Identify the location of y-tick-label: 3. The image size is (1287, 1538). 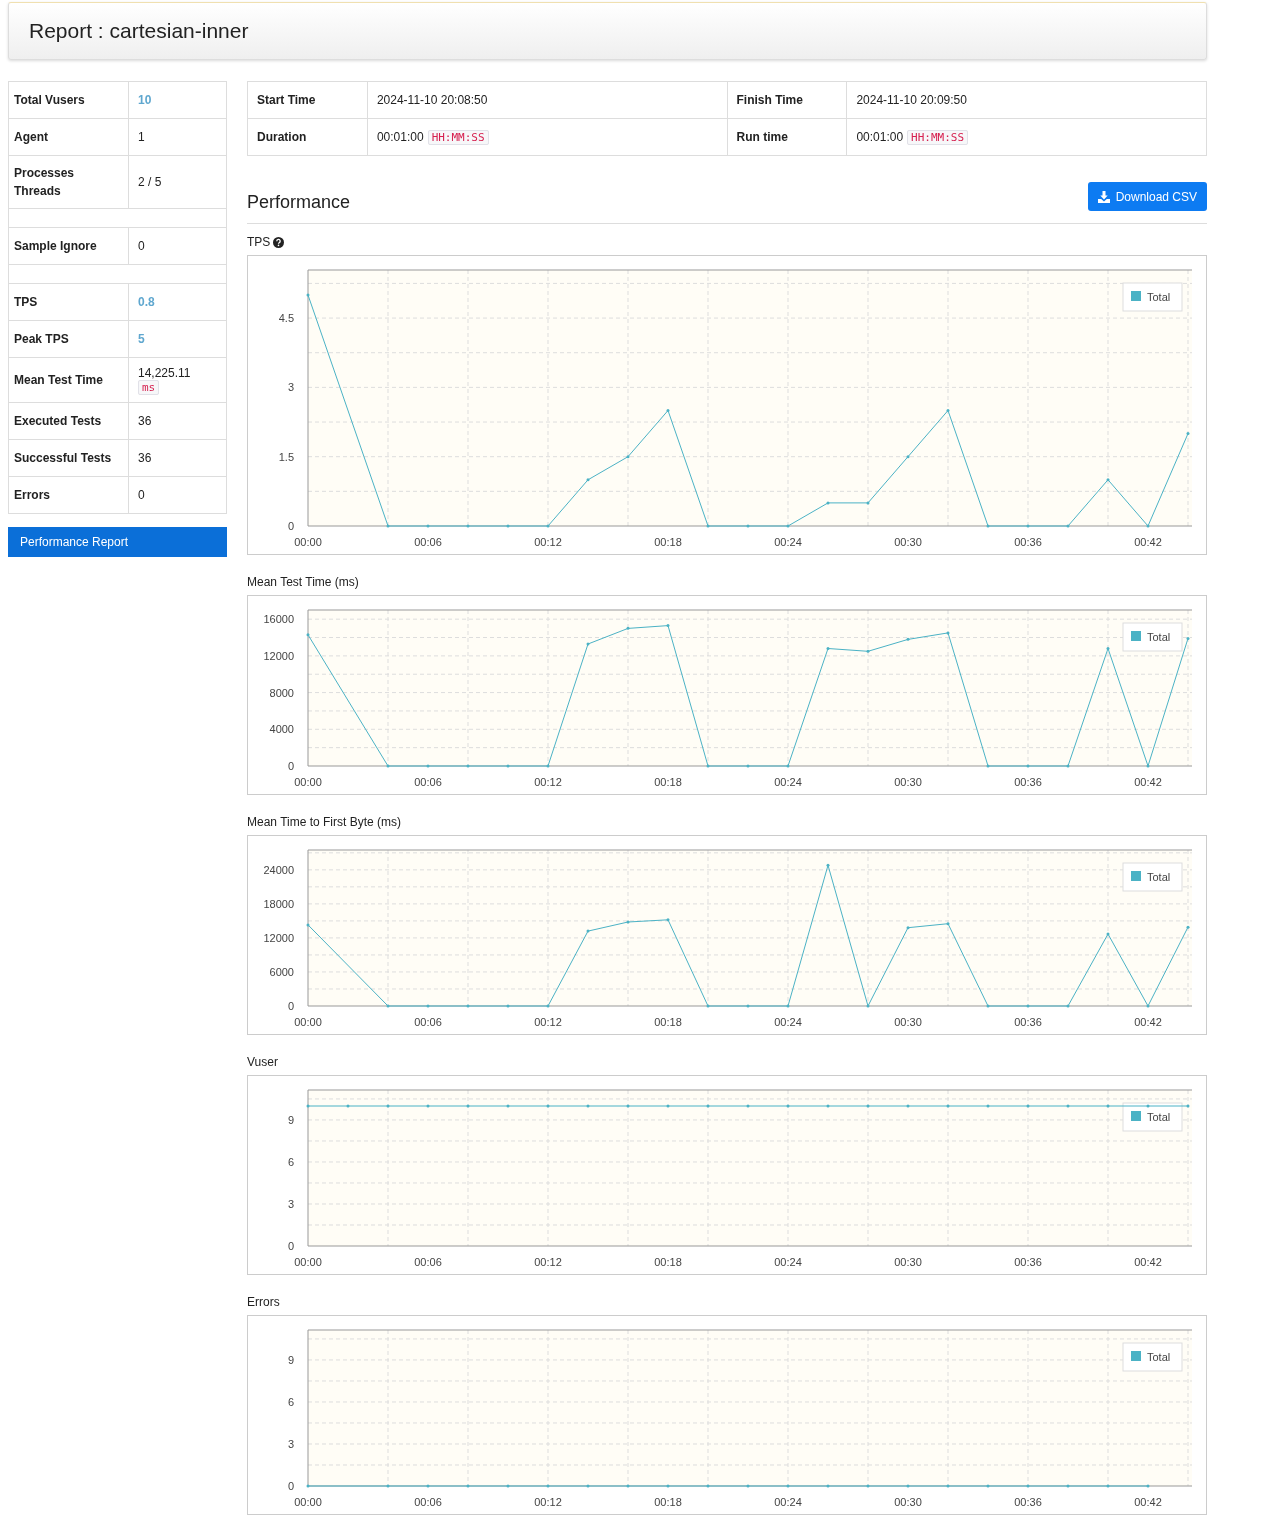
(290, 387).